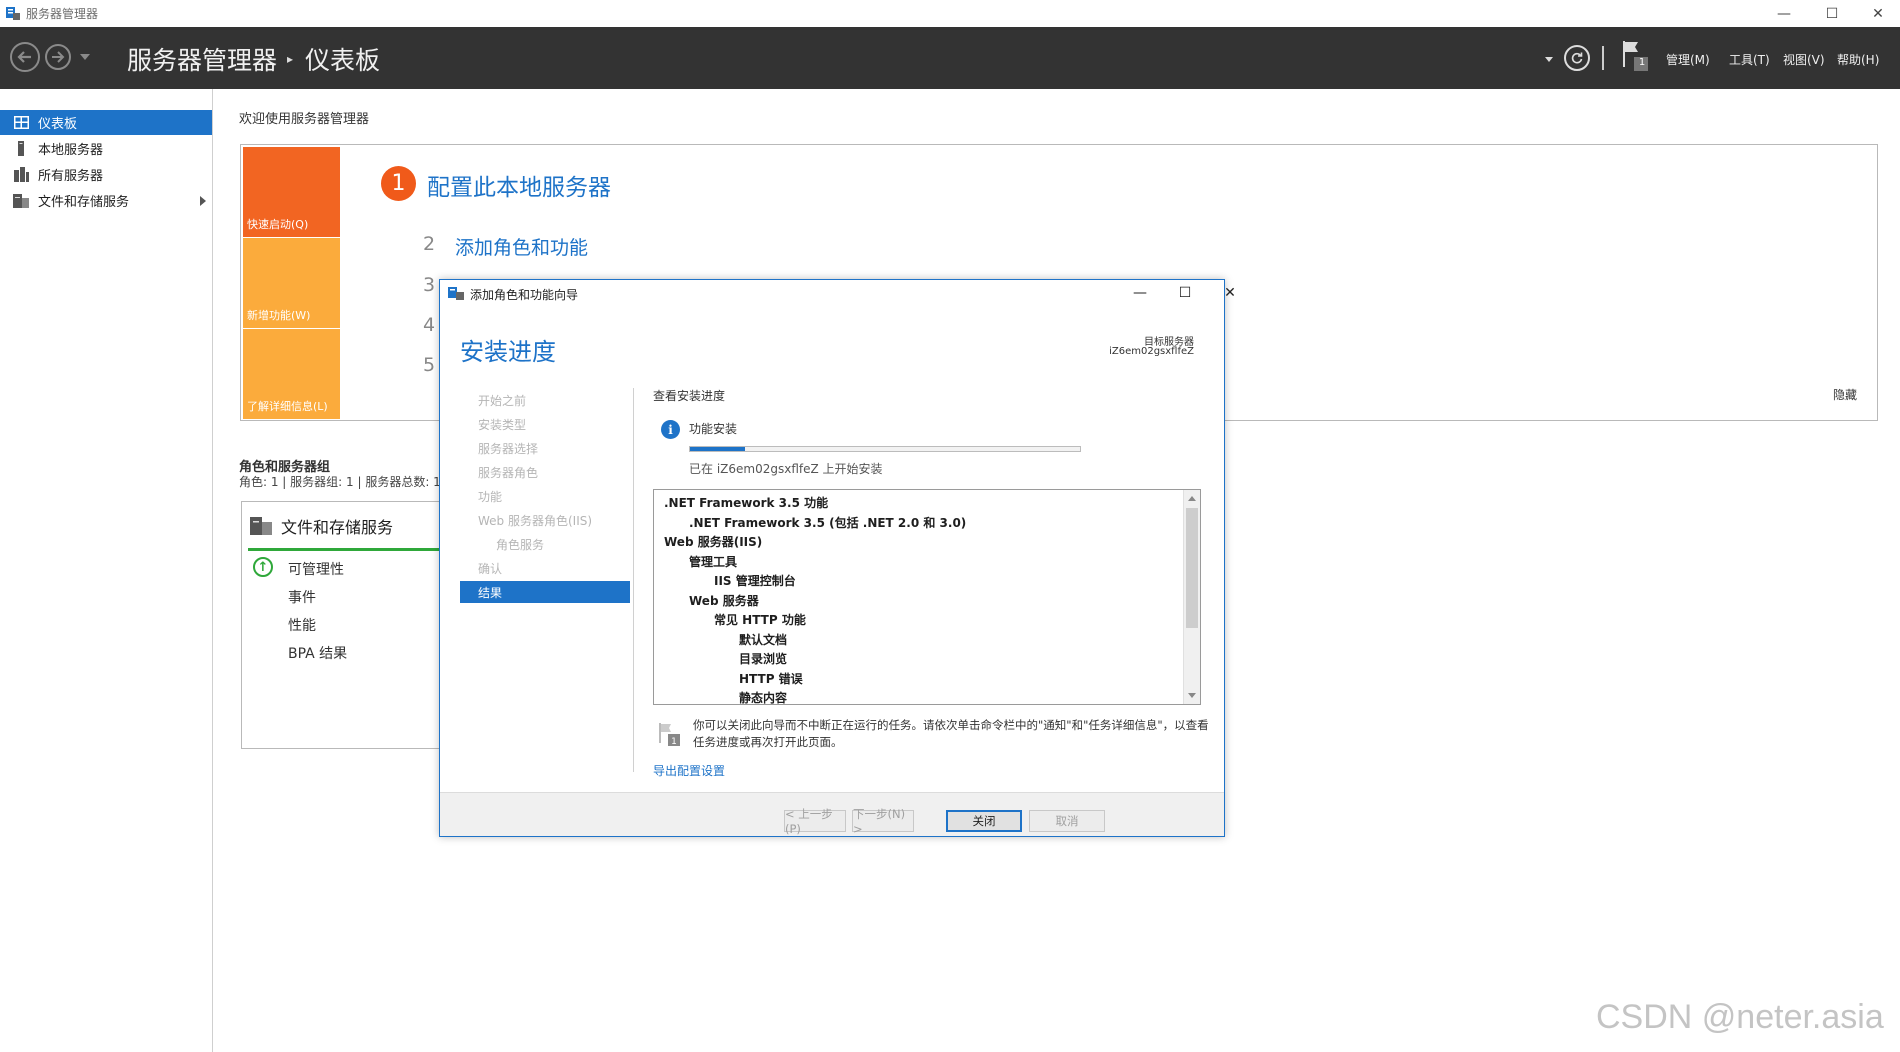  Describe the element at coordinates (337, 526) in the screenshot. I see `role-card-title: 文件和存储服务` at that location.